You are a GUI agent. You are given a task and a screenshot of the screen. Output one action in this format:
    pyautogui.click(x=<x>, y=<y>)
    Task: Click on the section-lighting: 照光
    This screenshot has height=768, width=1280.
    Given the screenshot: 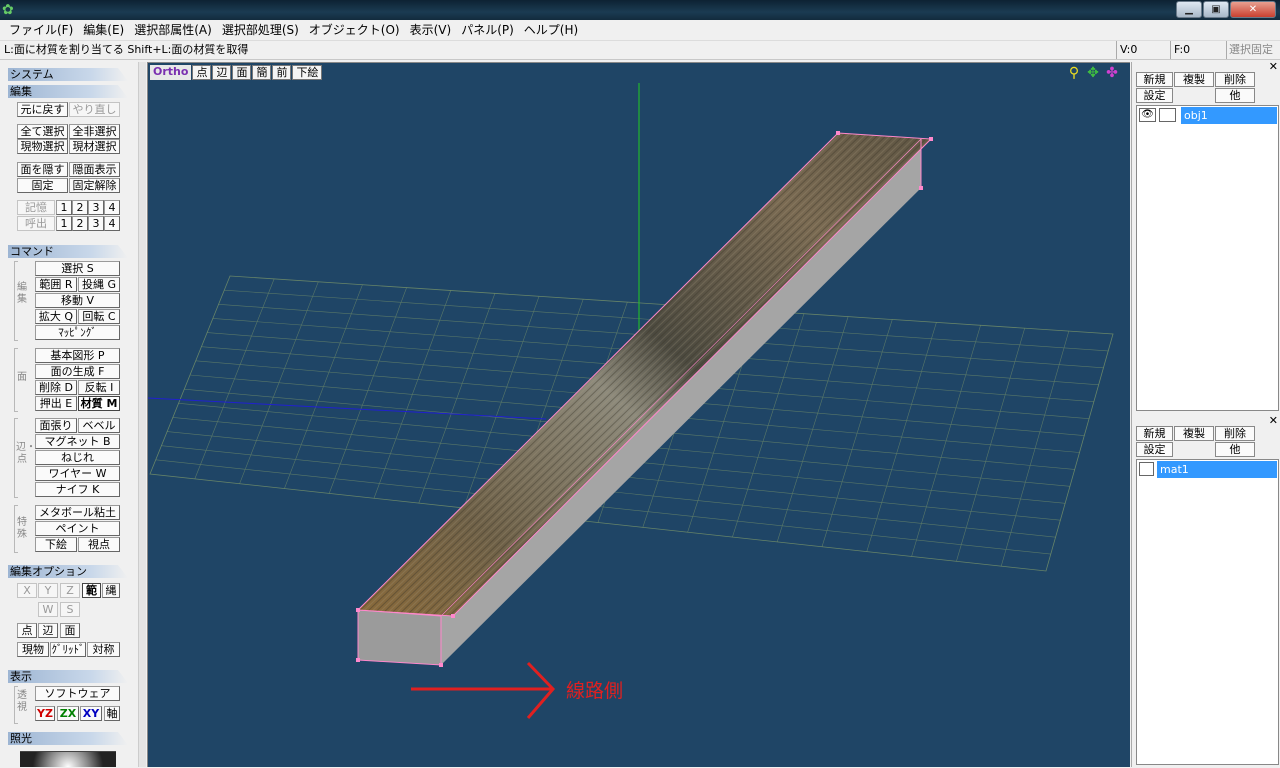 What is the action you would take?
    pyautogui.click(x=68, y=738)
    